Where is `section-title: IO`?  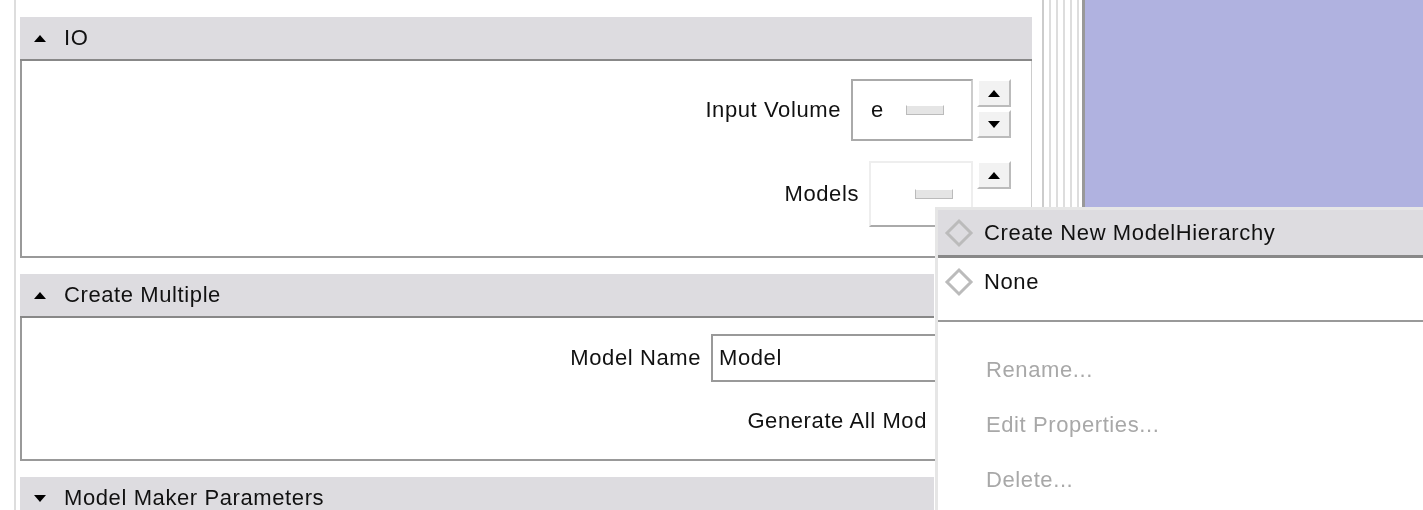
section-title: IO is located at coordinates (76, 38).